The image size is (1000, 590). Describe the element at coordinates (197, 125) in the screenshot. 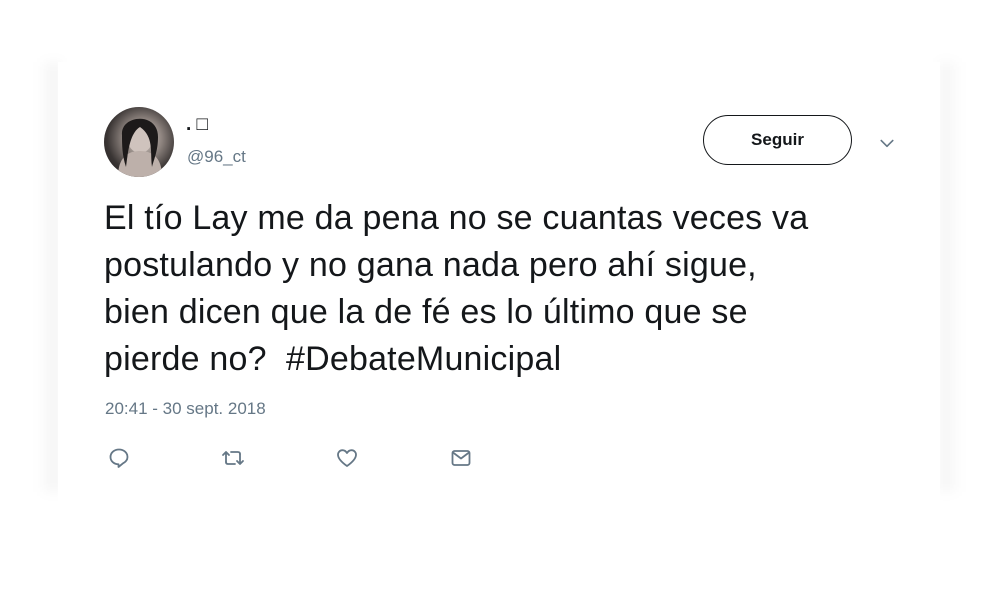

I see `display-name: . □` at that location.